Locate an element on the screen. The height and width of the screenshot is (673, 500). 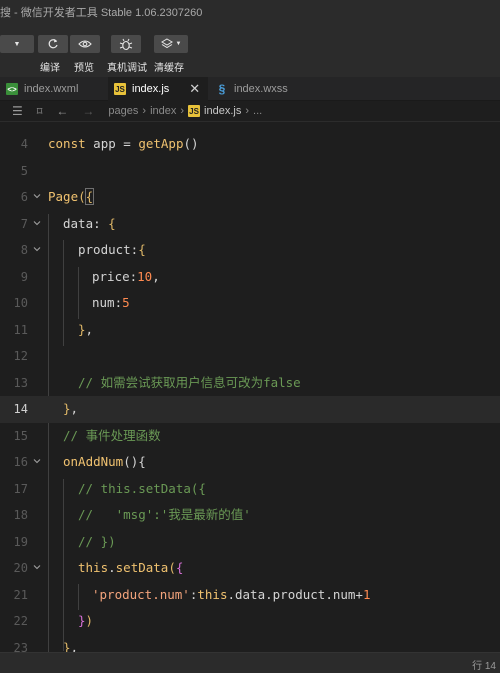
line-number: 22 is located at coordinates (20, 621).